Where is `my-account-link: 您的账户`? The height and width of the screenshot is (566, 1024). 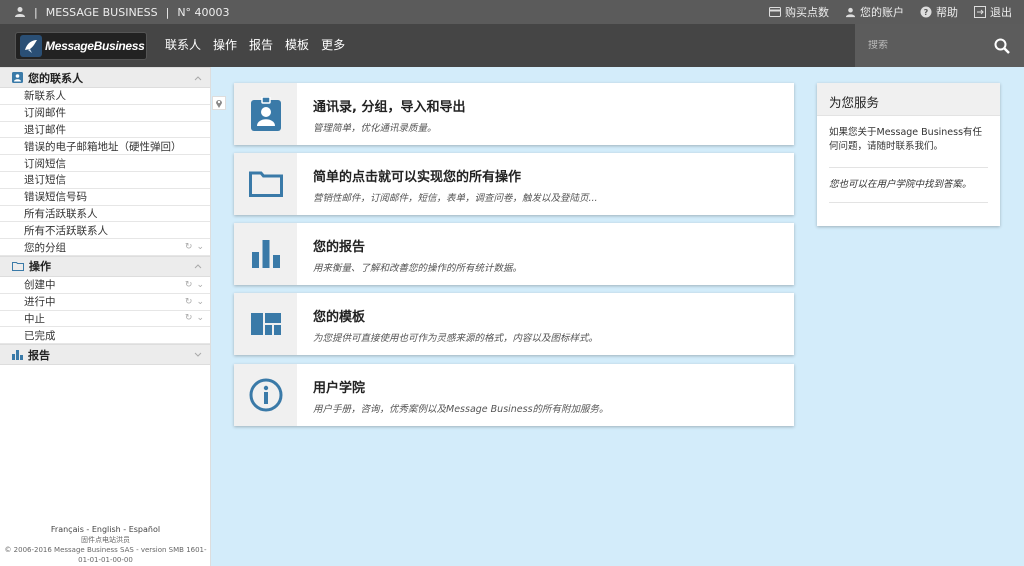 my-account-link: 您的账户 is located at coordinates (874, 12).